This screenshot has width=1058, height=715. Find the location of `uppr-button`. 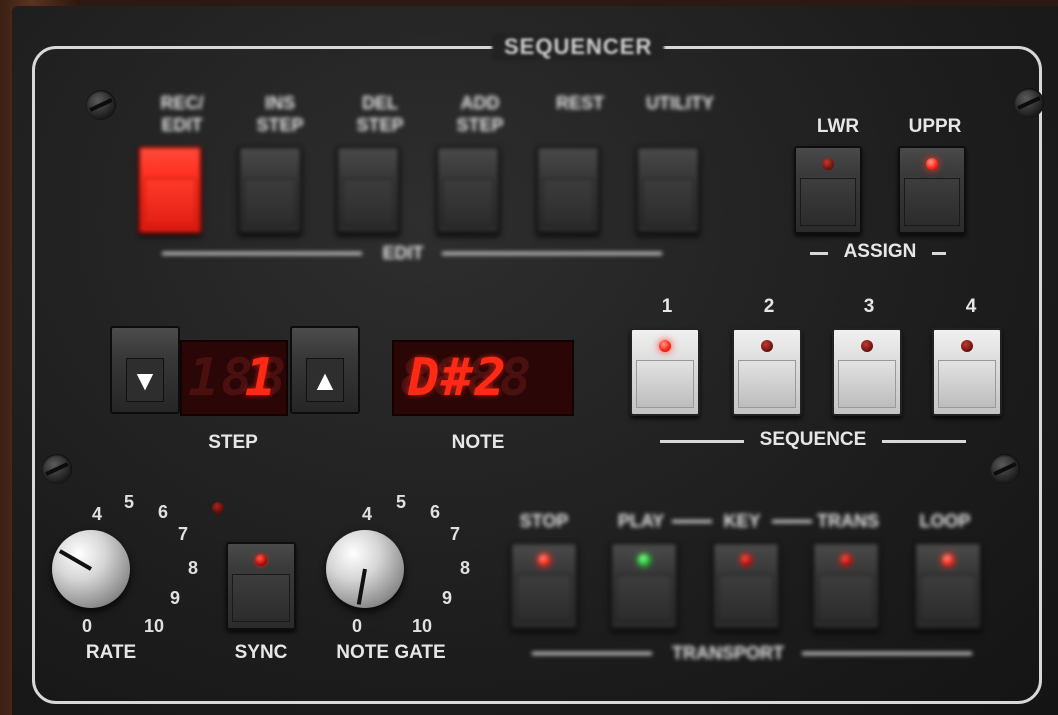

uppr-button is located at coordinates (932, 190).